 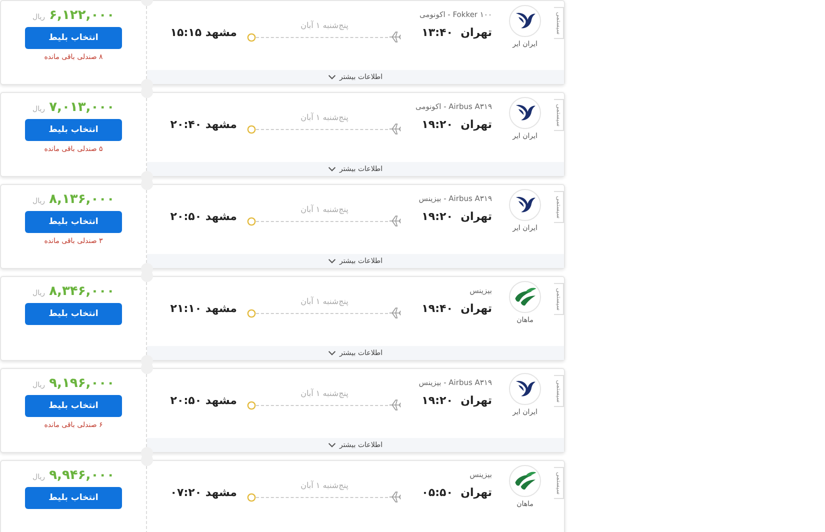 I want to click on departure-time: تهران ۰۵:۵۰, so click(x=456, y=492).